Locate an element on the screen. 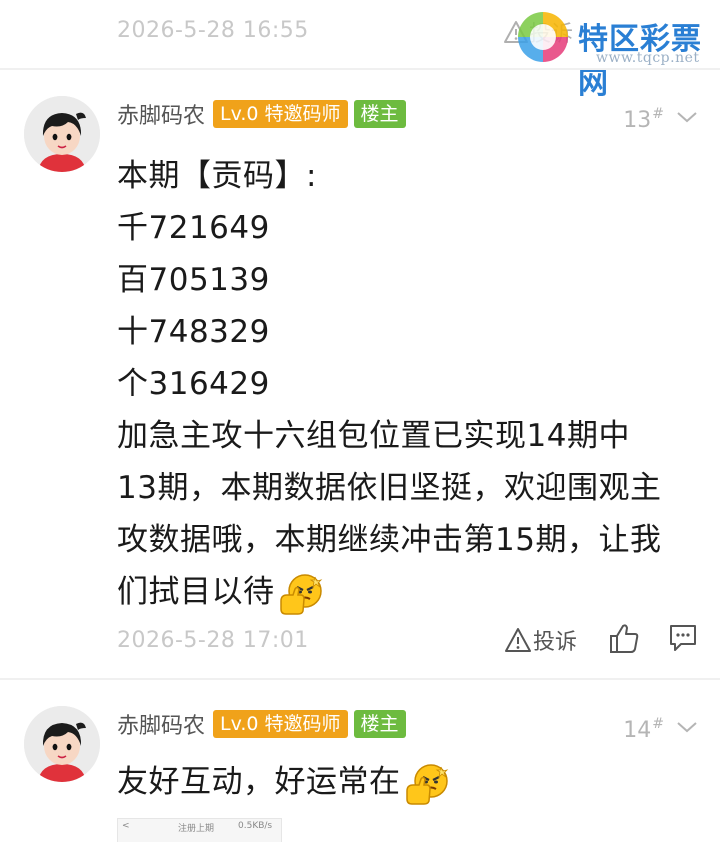  thumbs-up-icon is located at coordinates (624, 638).